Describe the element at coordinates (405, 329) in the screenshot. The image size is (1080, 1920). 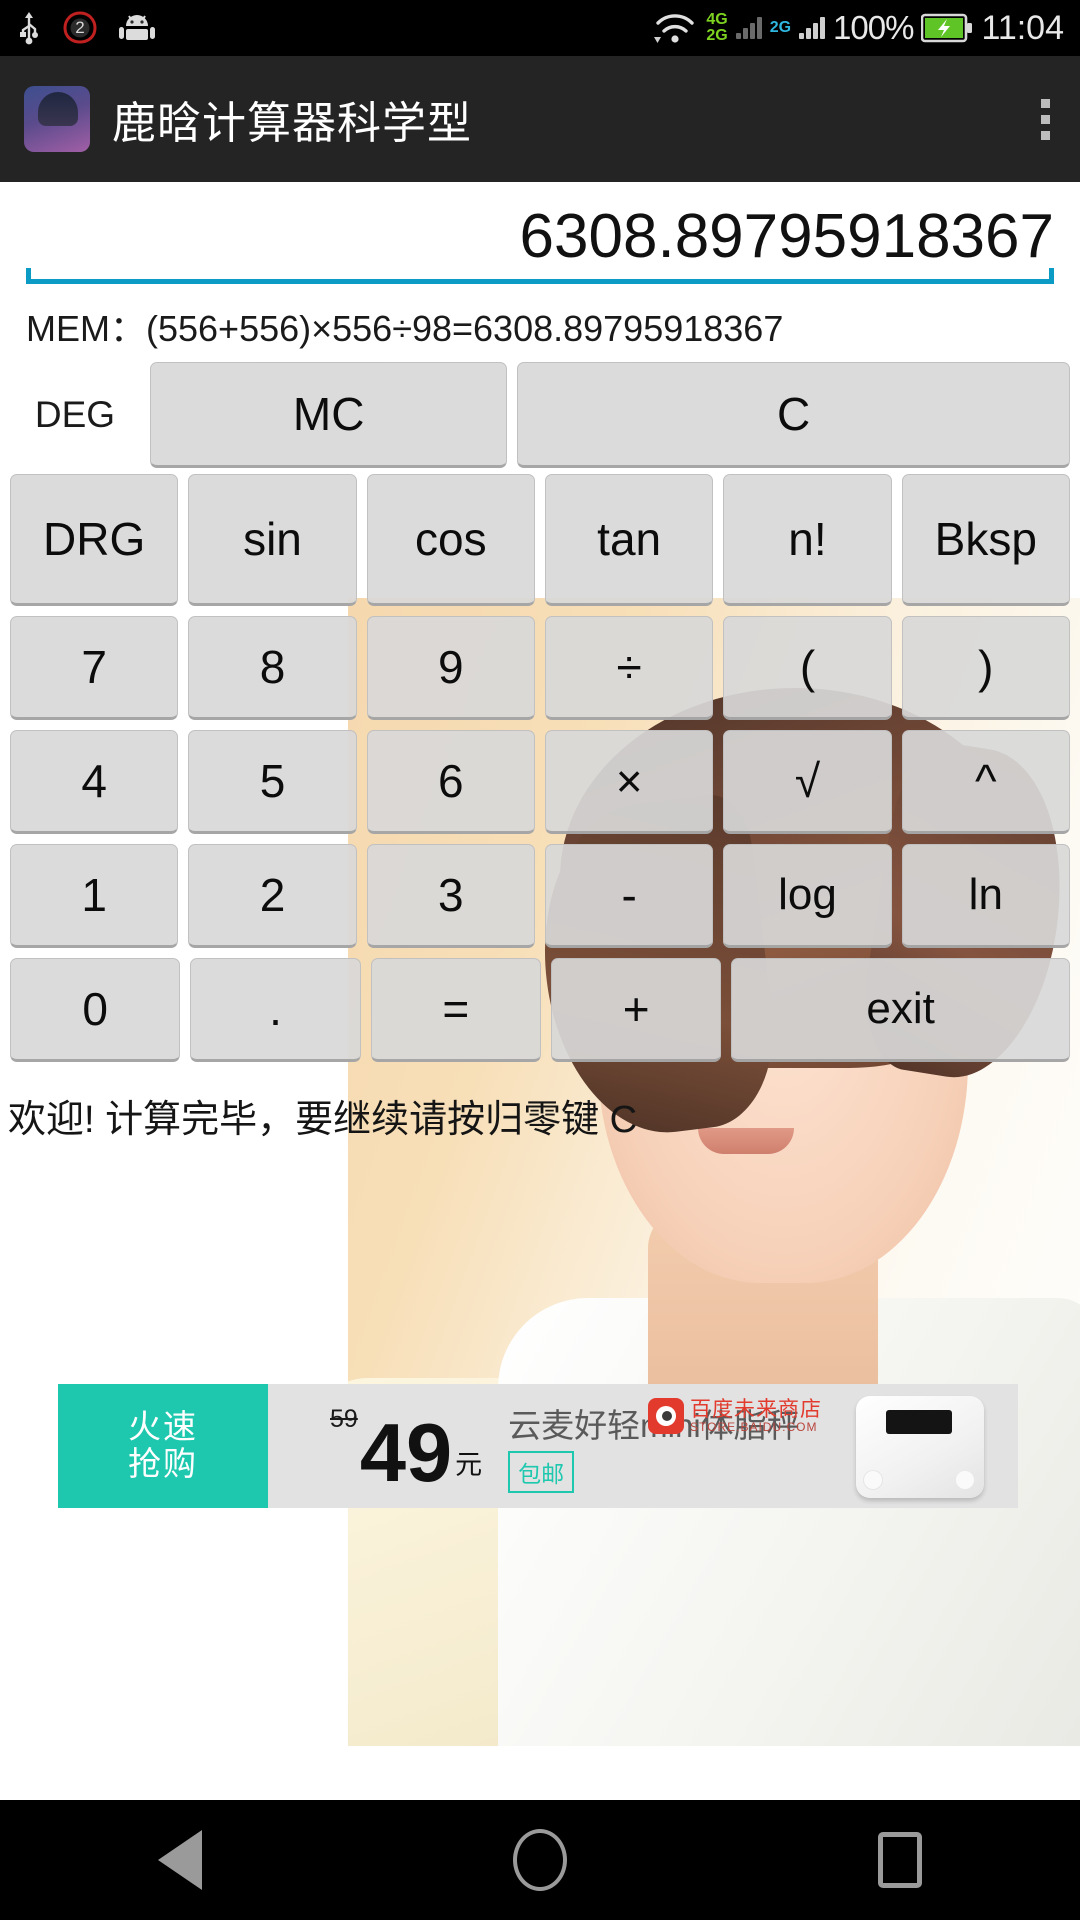
I see `memory-line: MEM：(556+556)×556÷98=6308.89795918367` at that location.